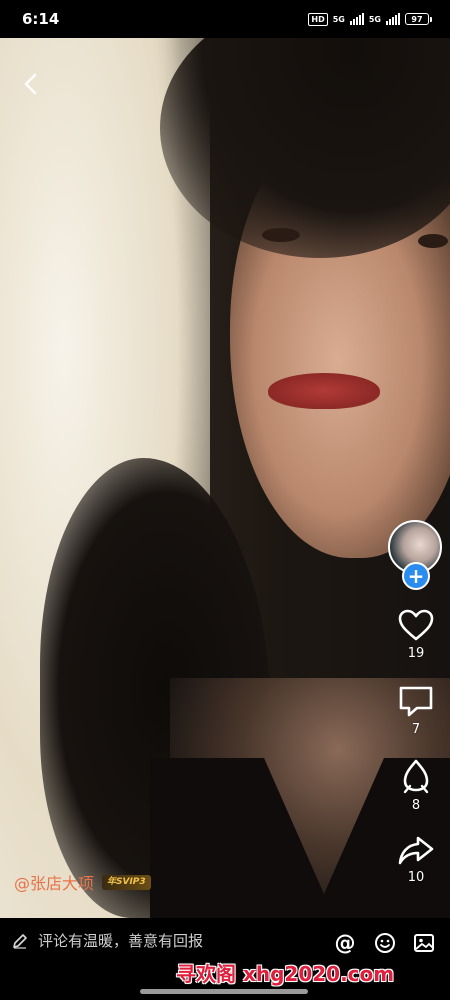  I want to click on like-button: 19, so click(416, 634).